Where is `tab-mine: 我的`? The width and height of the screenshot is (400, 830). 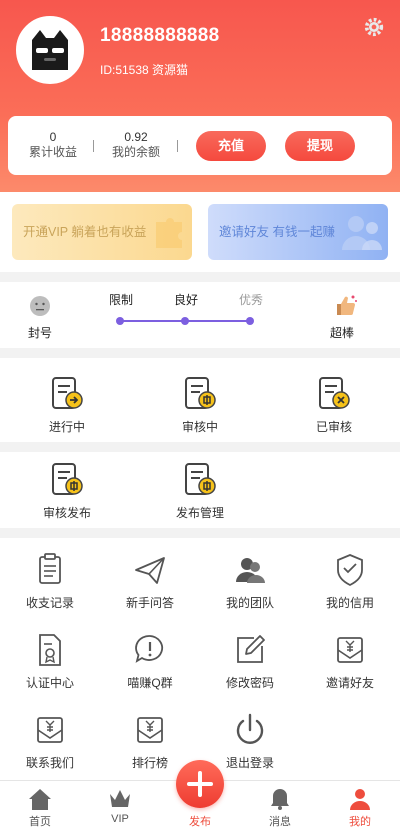 tab-mine: 我的 is located at coordinates (360, 805).